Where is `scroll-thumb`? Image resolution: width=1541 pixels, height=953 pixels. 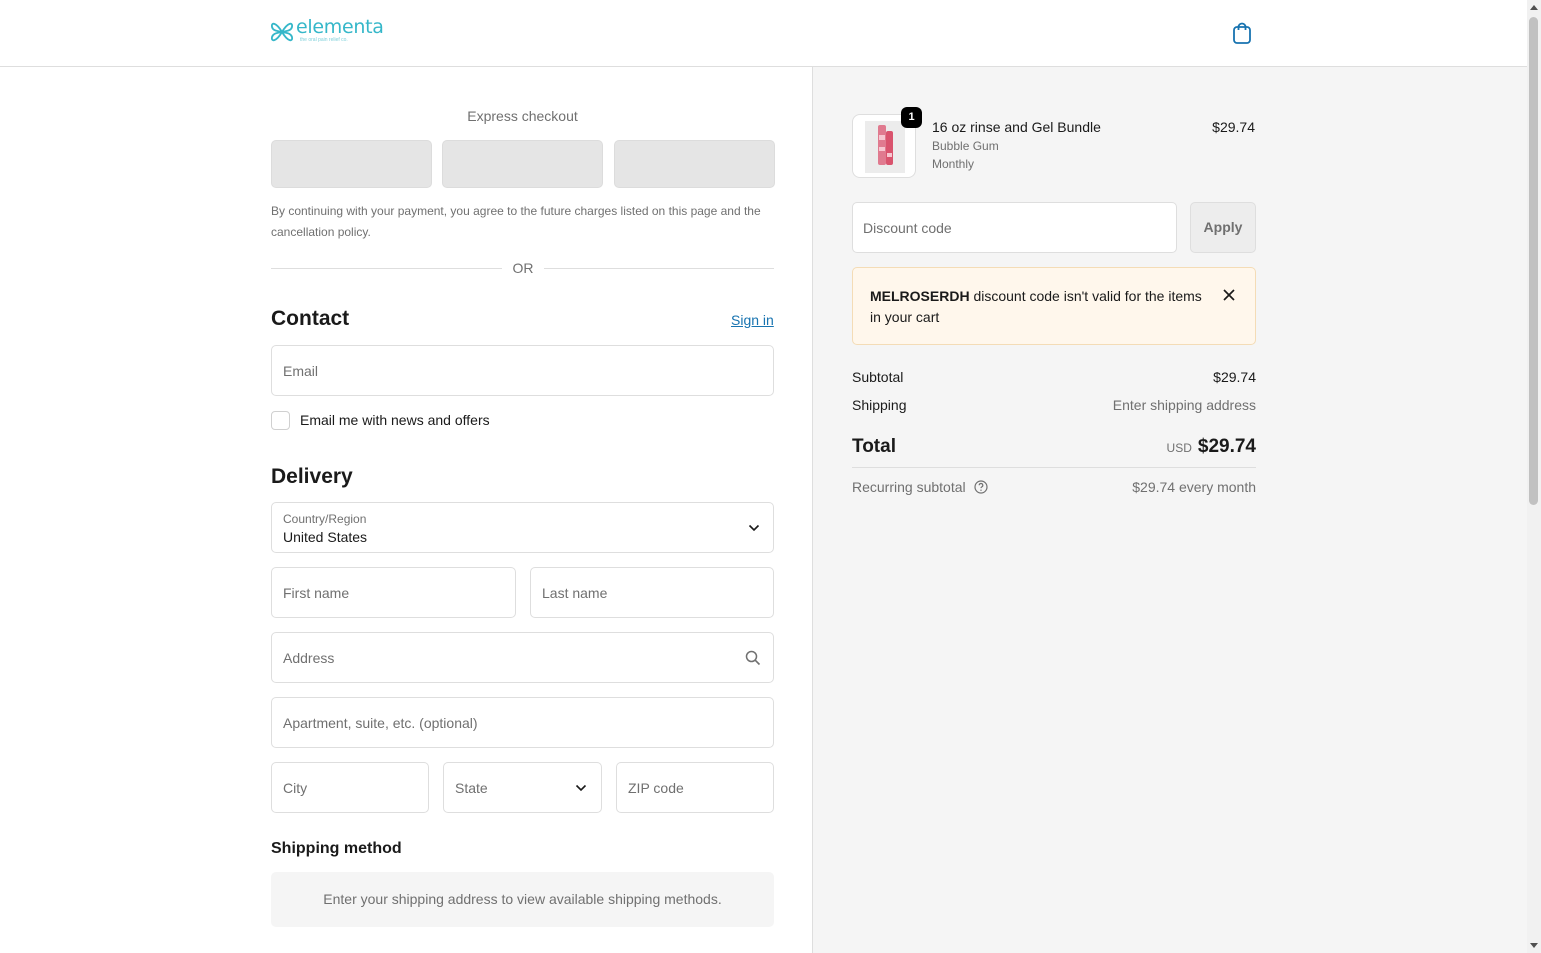
scroll-thumb is located at coordinates (1533, 261).